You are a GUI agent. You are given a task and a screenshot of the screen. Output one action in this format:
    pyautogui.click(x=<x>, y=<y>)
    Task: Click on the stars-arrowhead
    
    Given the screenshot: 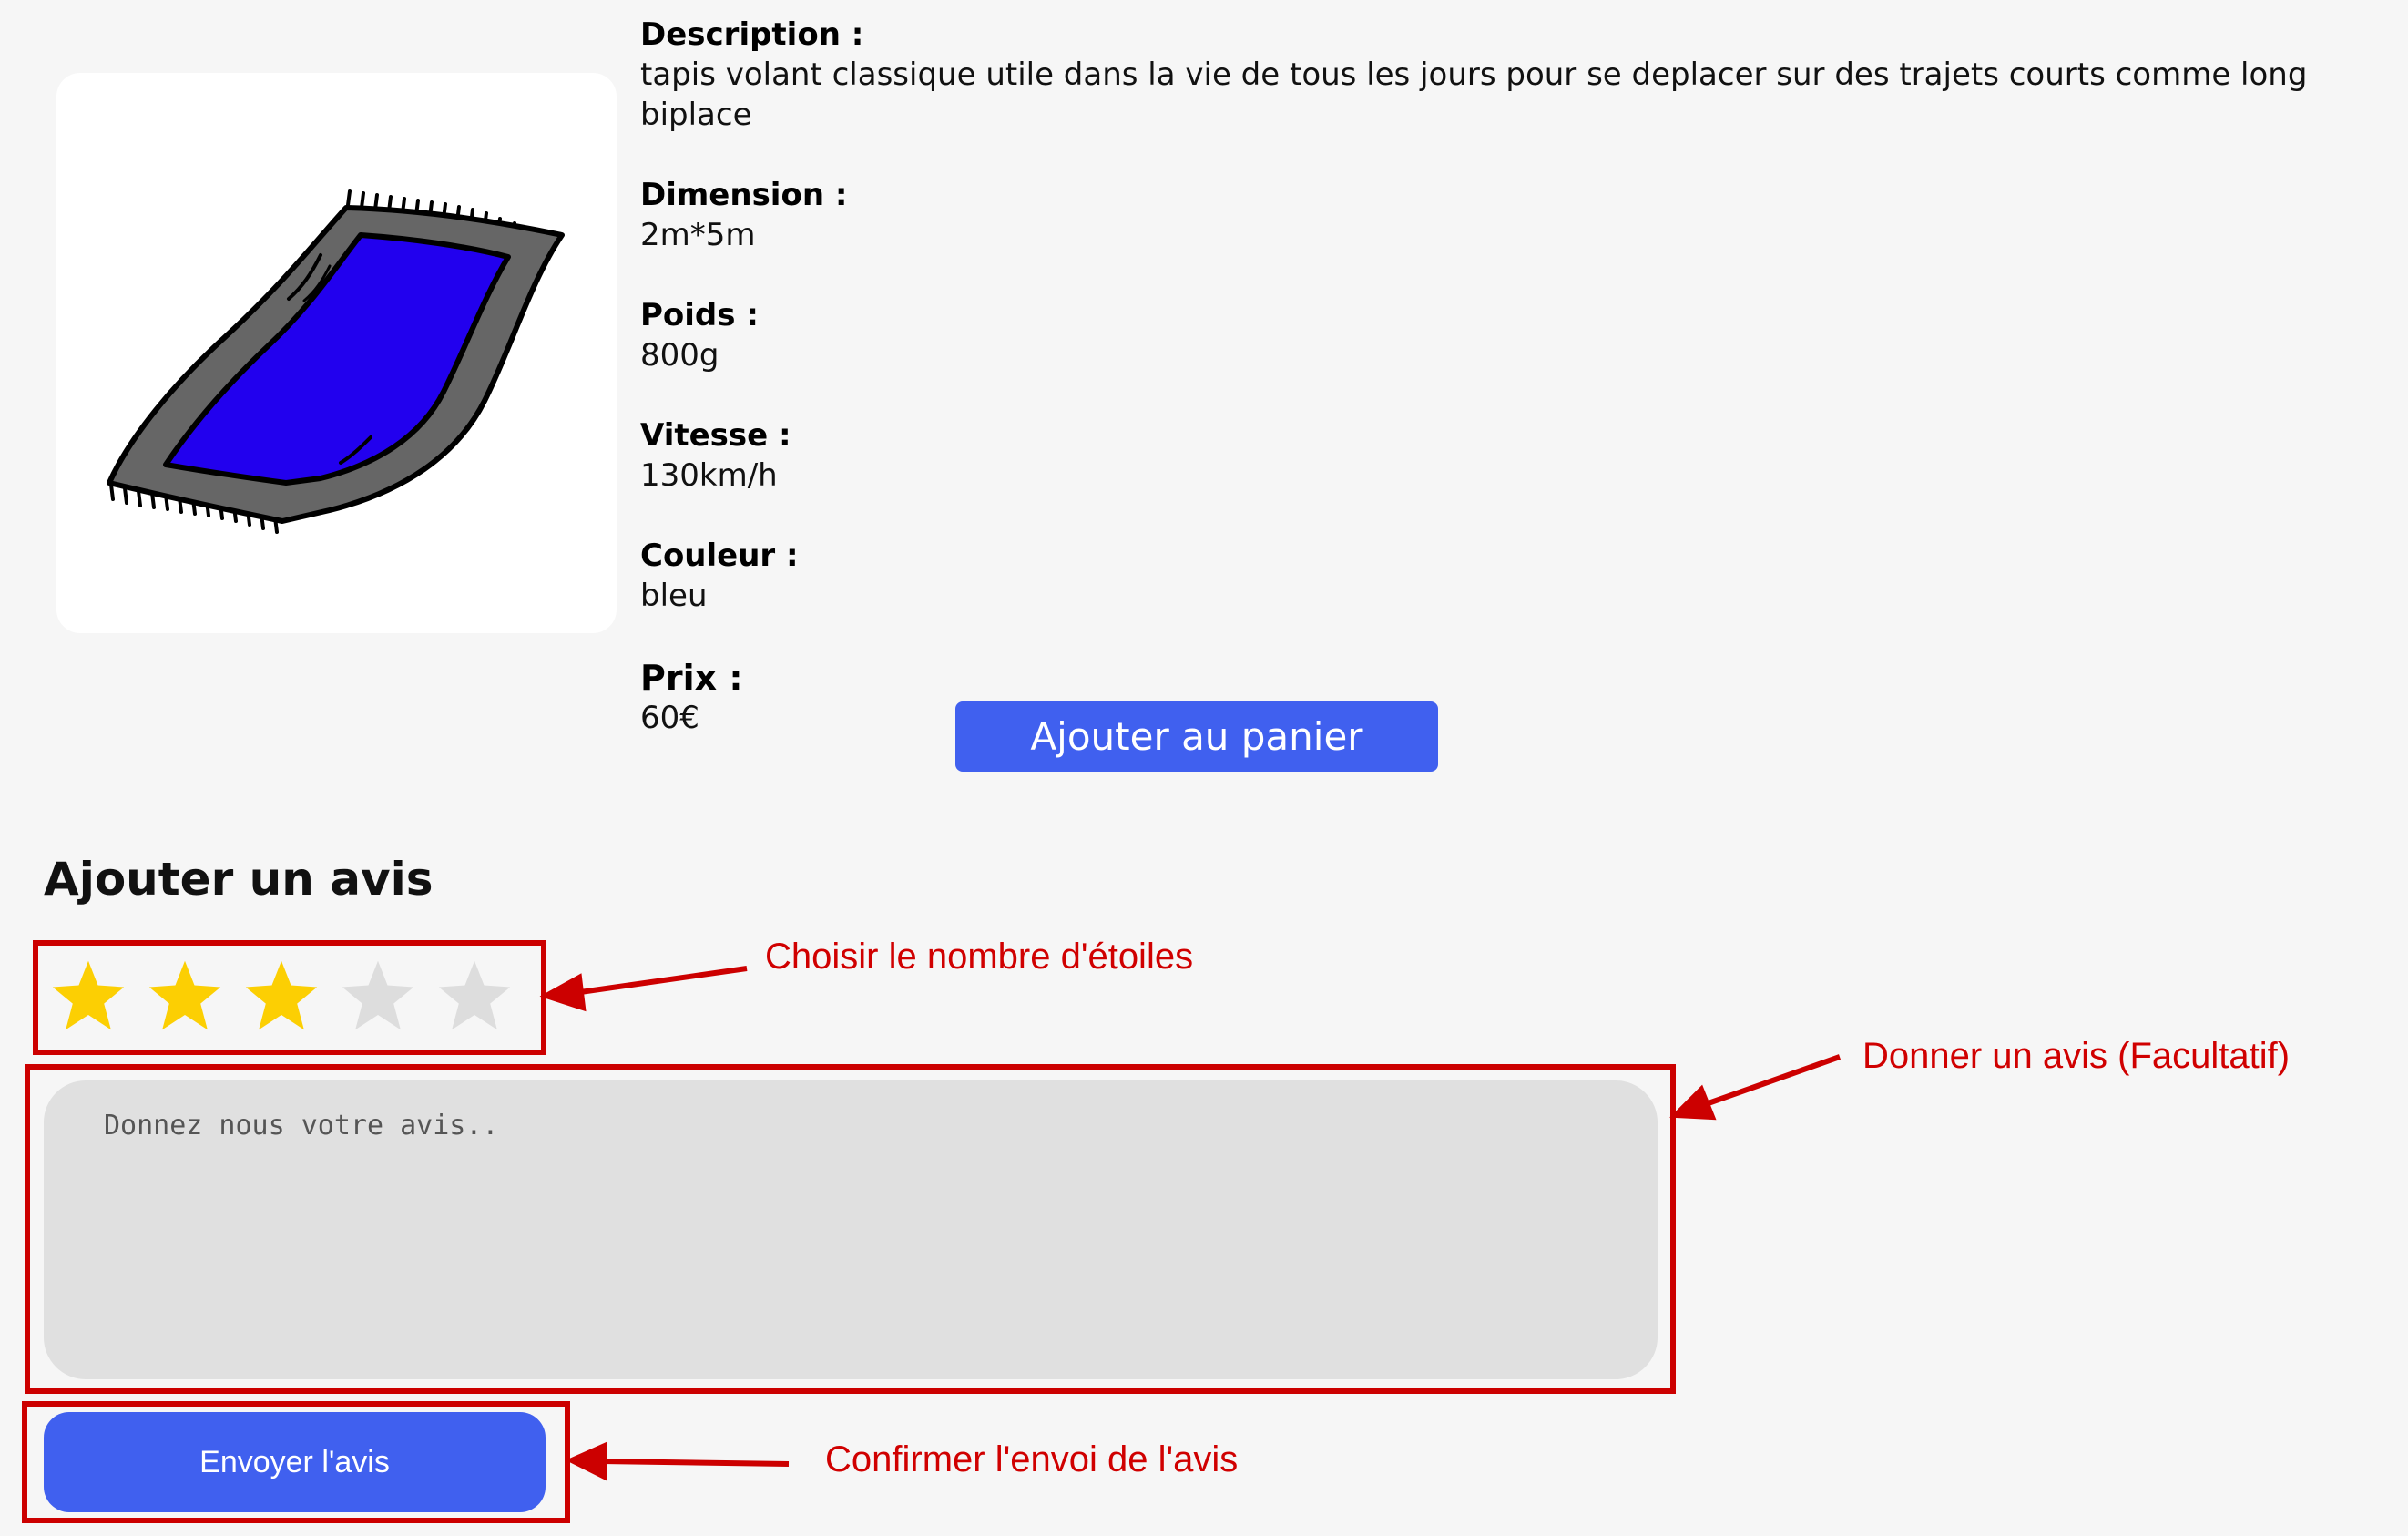 What is the action you would take?
    pyautogui.click(x=563, y=992)
    